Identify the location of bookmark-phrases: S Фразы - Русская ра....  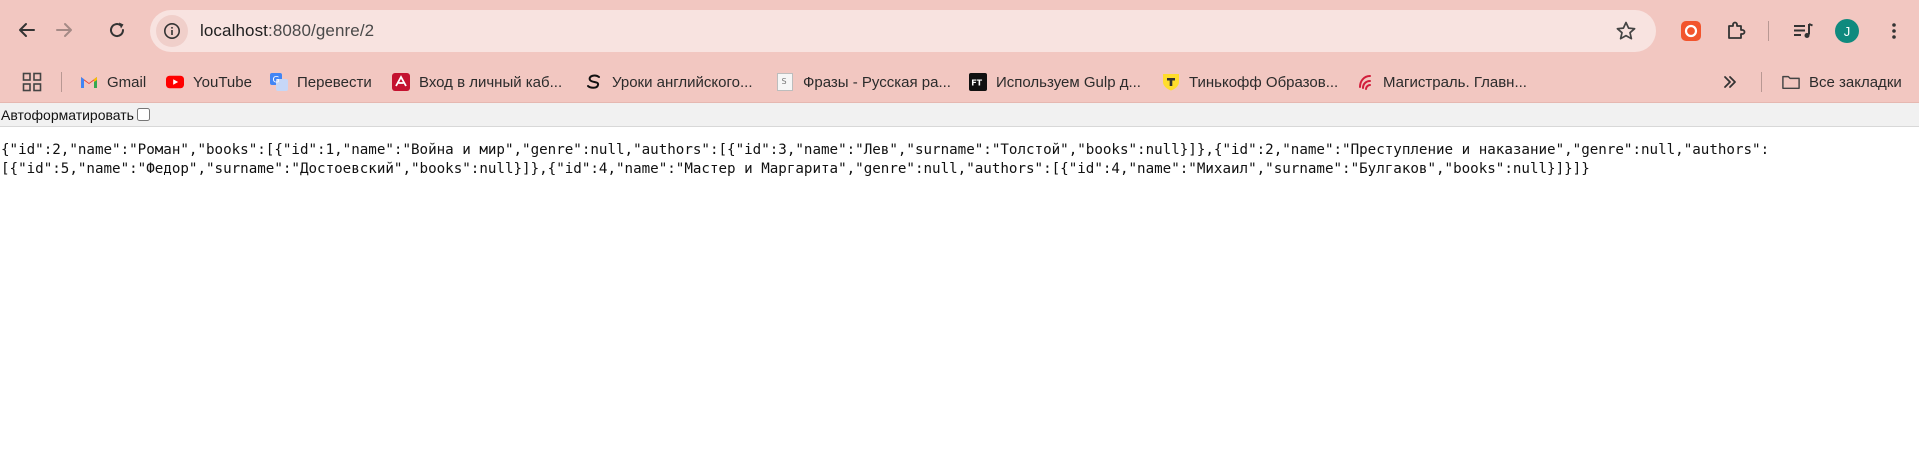
(863, 82).